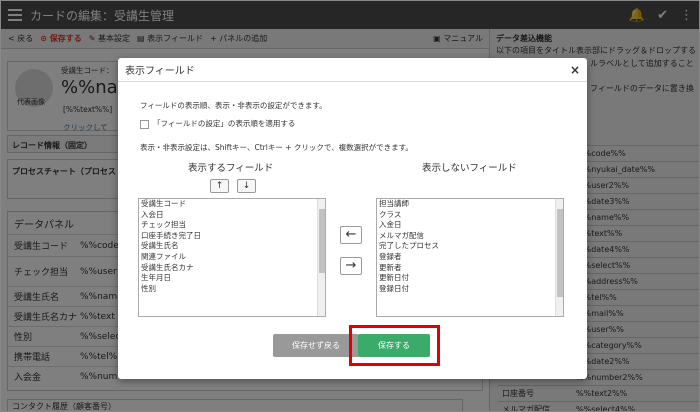 The height and width of the screenshot is (412, 700). I want to click on apply-order-checkbox: 「フィールドの設定」の表示順を適用する, so click(217, 123).